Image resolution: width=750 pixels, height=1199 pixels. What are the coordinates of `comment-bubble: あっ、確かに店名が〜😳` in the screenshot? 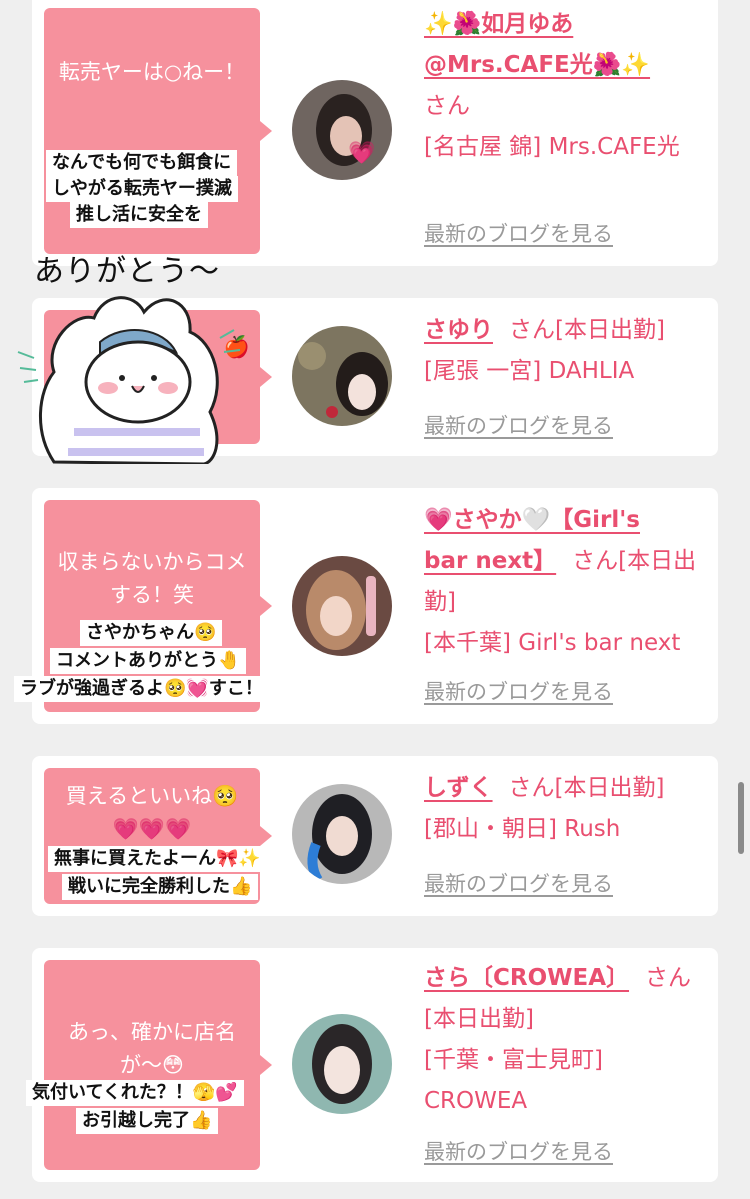 It's located at (158, 1065).